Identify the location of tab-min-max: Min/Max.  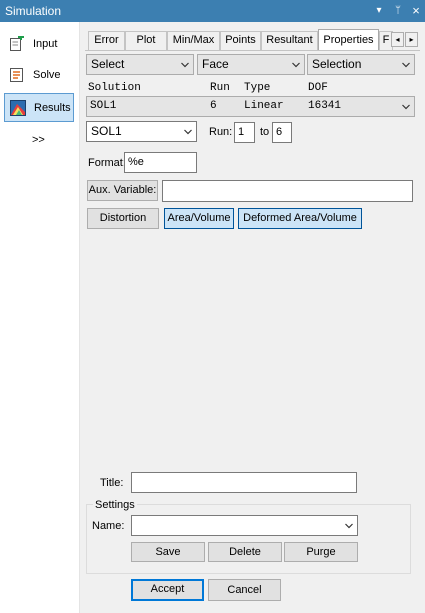
(193, 40).